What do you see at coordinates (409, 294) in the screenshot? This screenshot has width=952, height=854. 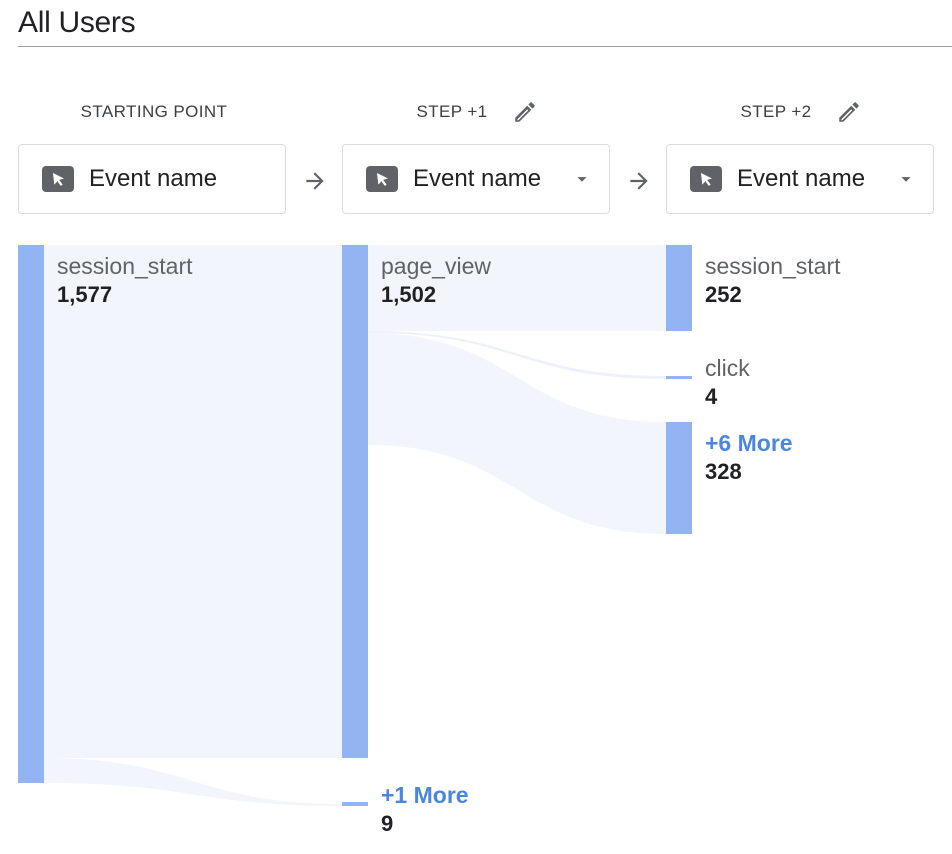 I see `node-value-page-view: 1,502` at bounding box center [409, 294].